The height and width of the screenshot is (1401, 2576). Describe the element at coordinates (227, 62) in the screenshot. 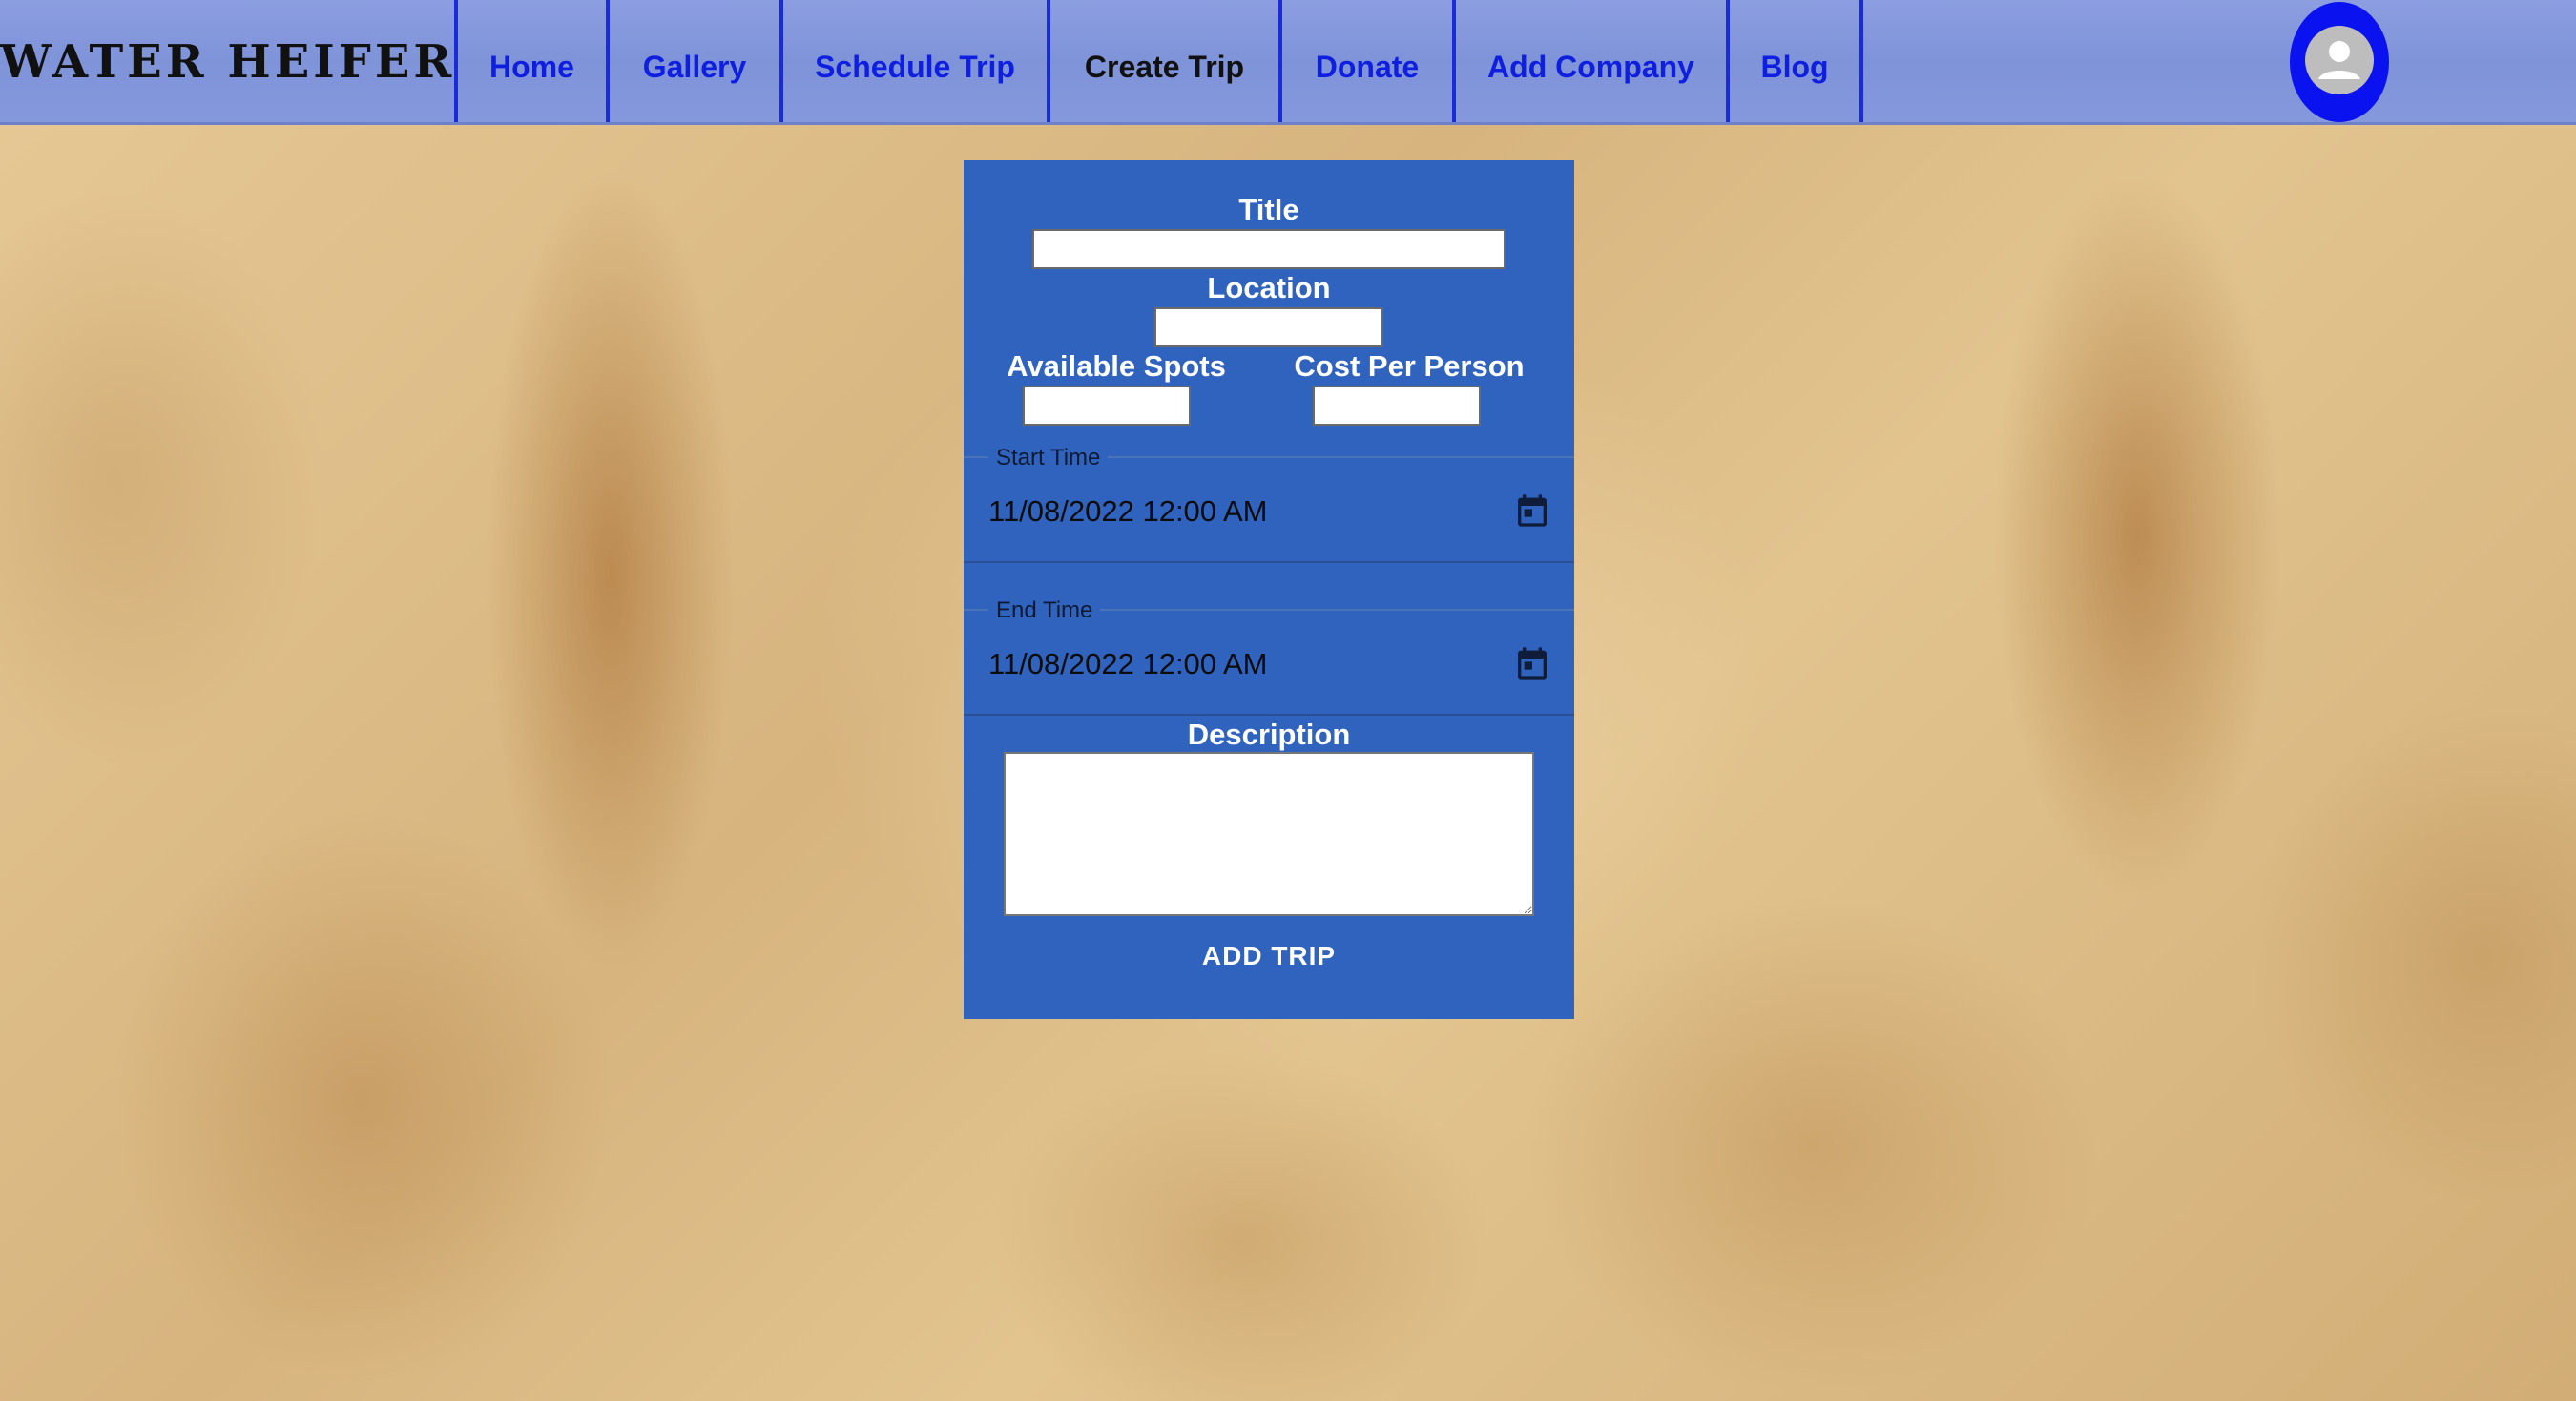

I see `brand-logo: Water Heifer` at that location.